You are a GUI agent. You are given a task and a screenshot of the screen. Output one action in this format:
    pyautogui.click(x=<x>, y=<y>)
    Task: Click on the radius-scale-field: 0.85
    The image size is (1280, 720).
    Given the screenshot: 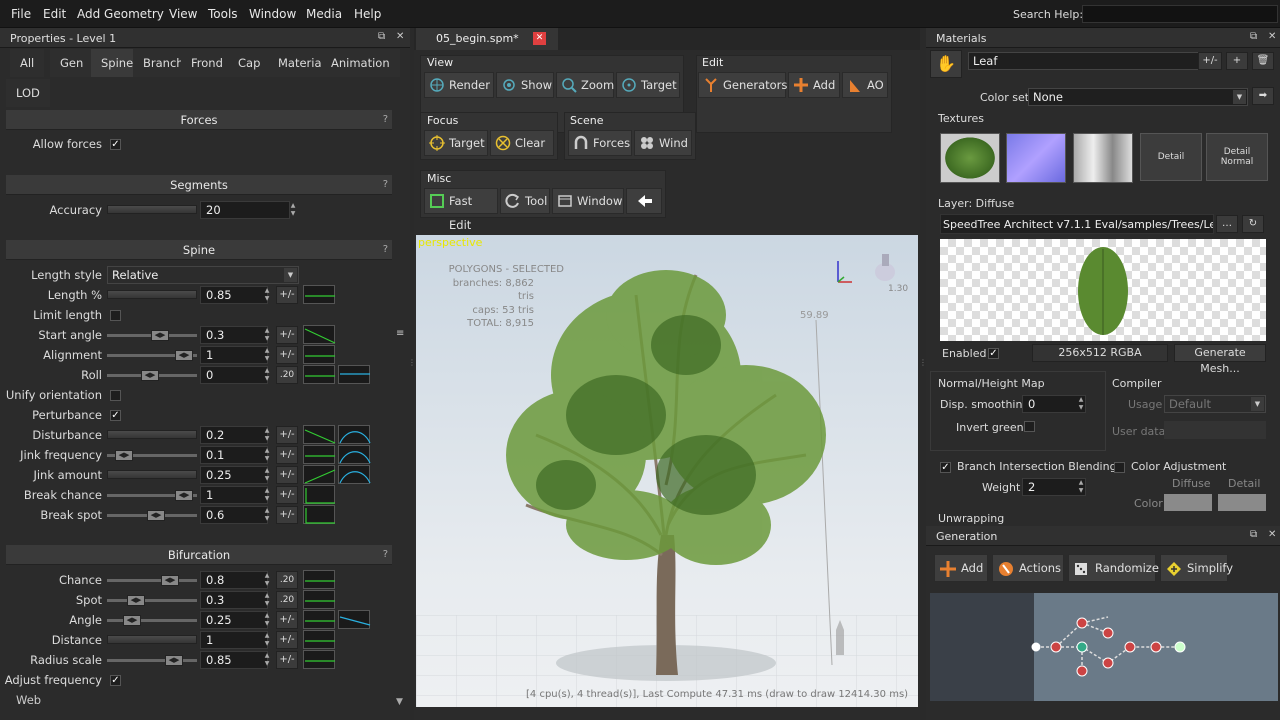 What is the action you would take?
    pyautogui.click(x=234, y=660)
    